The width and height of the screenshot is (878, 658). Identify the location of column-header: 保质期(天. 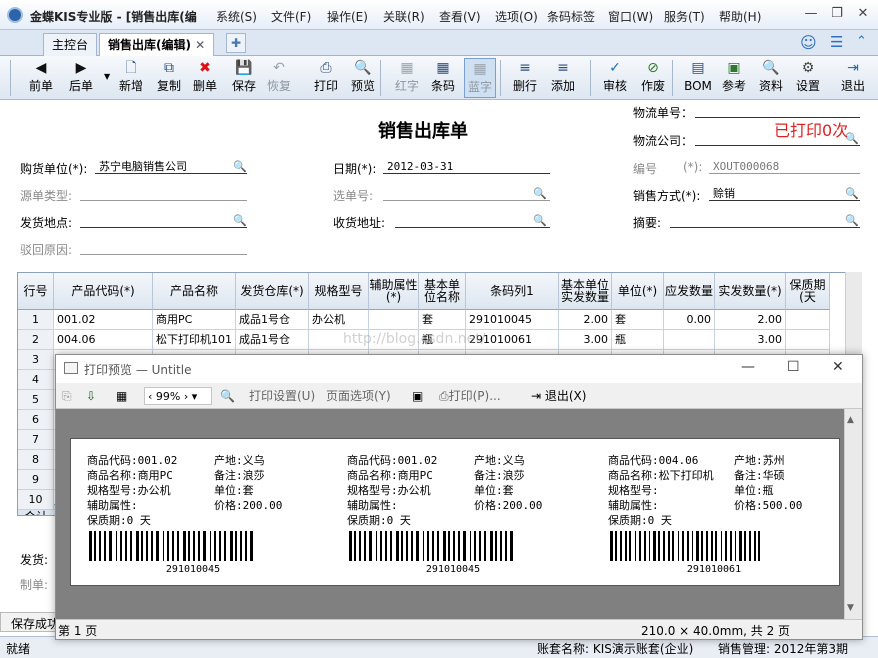
(808, 291).